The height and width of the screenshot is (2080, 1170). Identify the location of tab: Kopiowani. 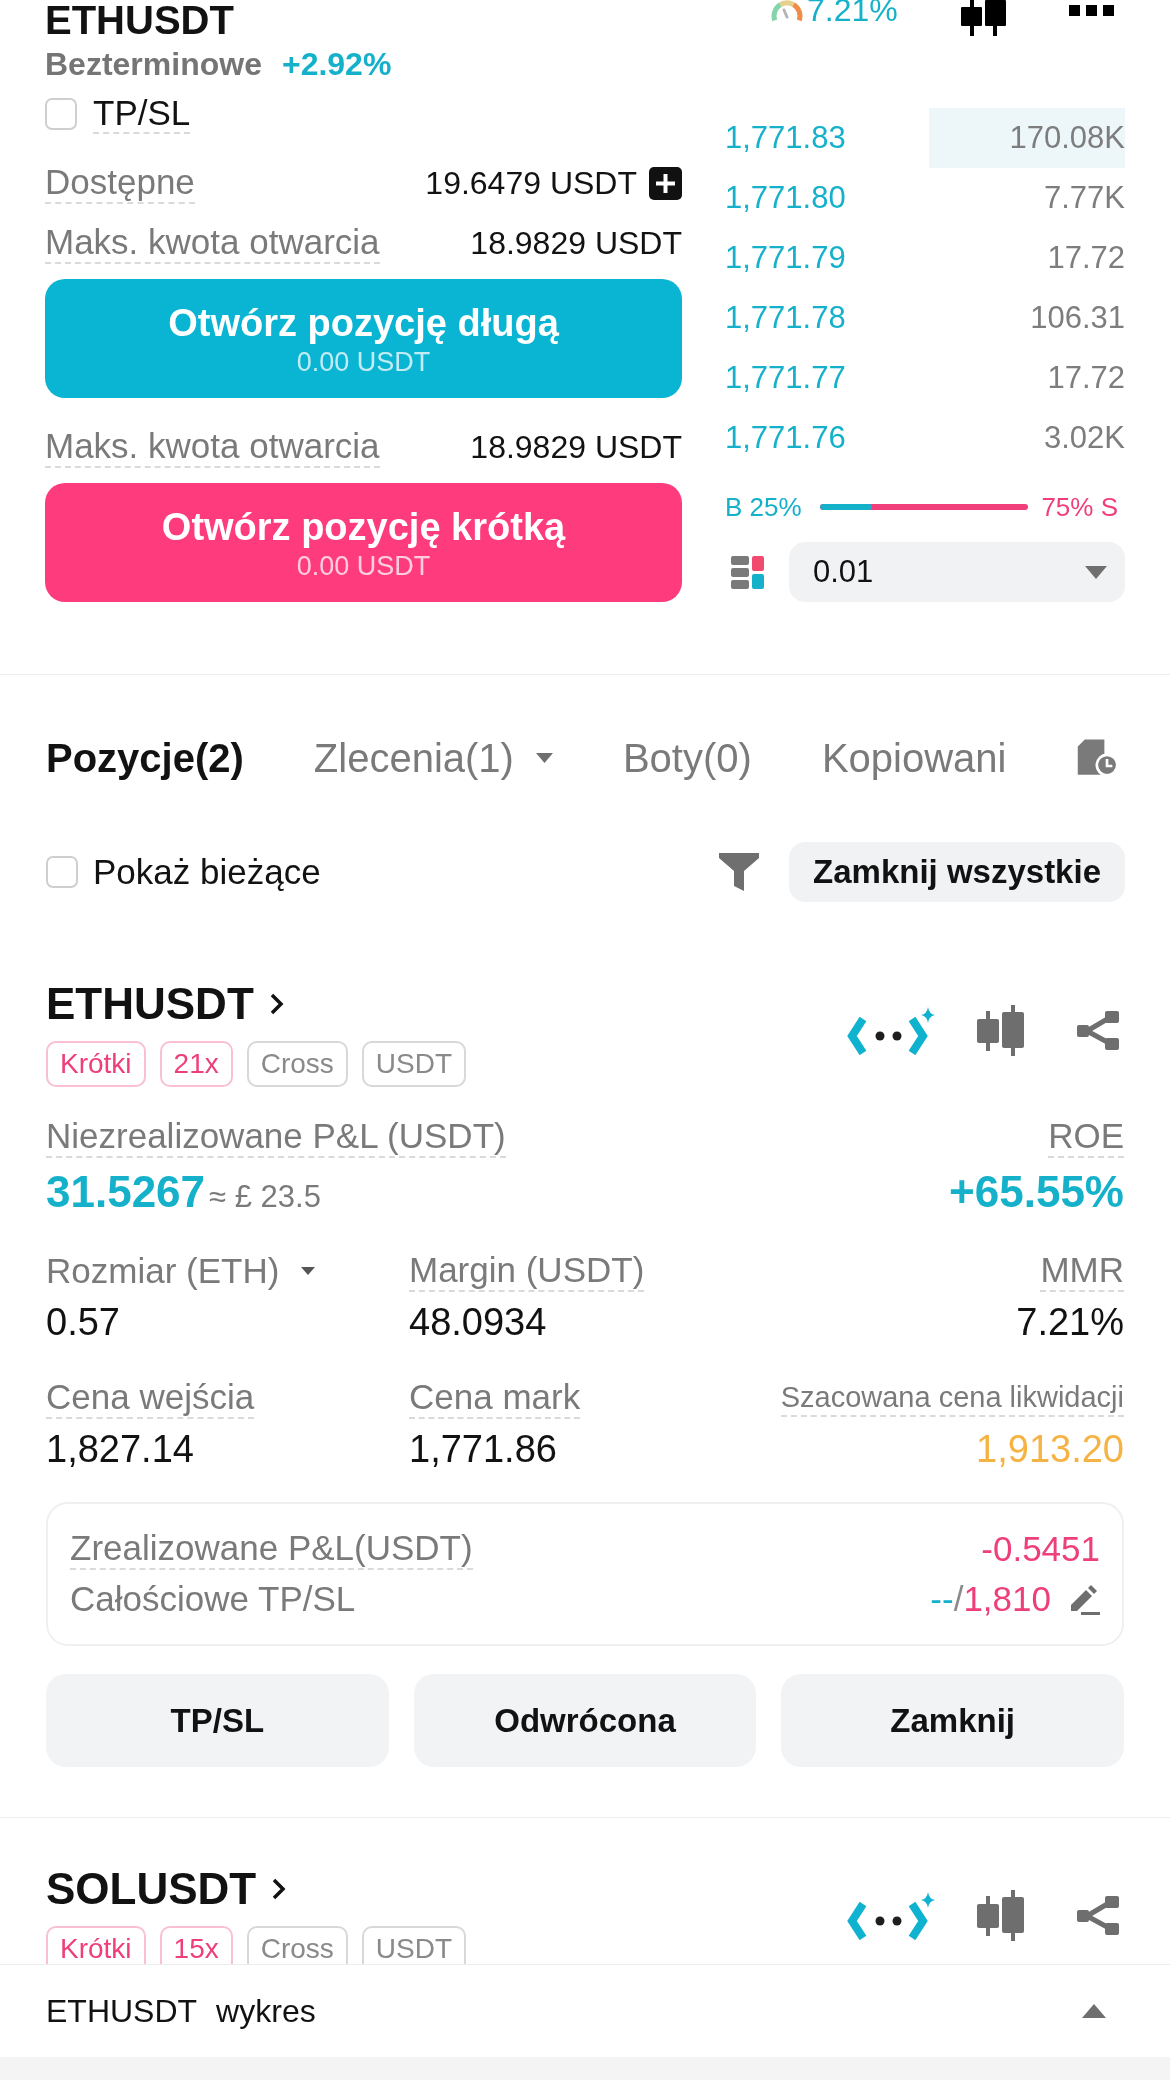
(914, 758).